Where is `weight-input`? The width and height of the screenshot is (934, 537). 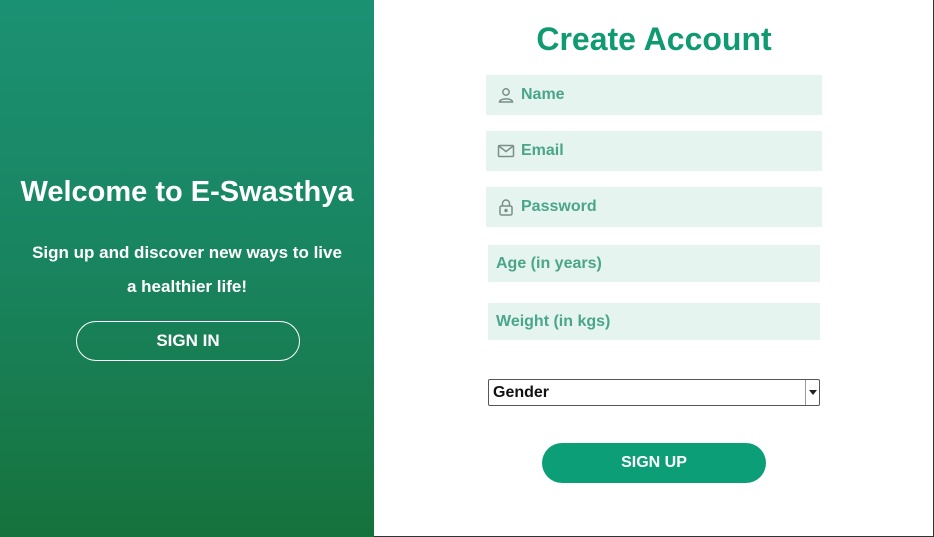
weight-input is located at coordinates (654, 321).